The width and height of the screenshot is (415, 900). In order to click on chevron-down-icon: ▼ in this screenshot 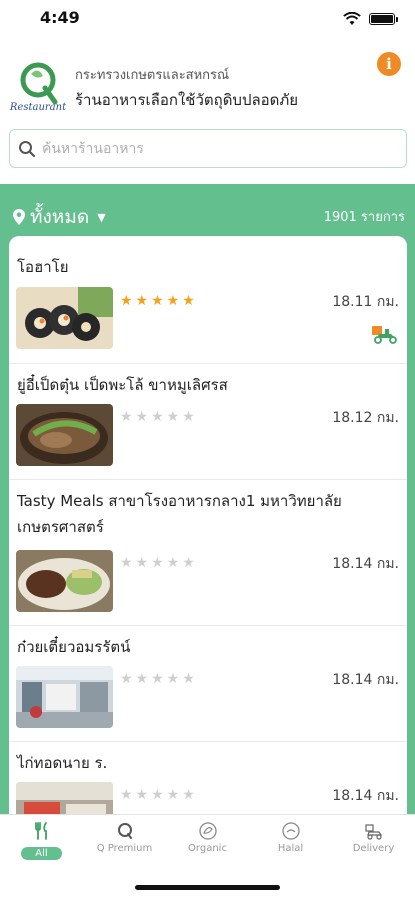, I will do `click(101, 217)`.